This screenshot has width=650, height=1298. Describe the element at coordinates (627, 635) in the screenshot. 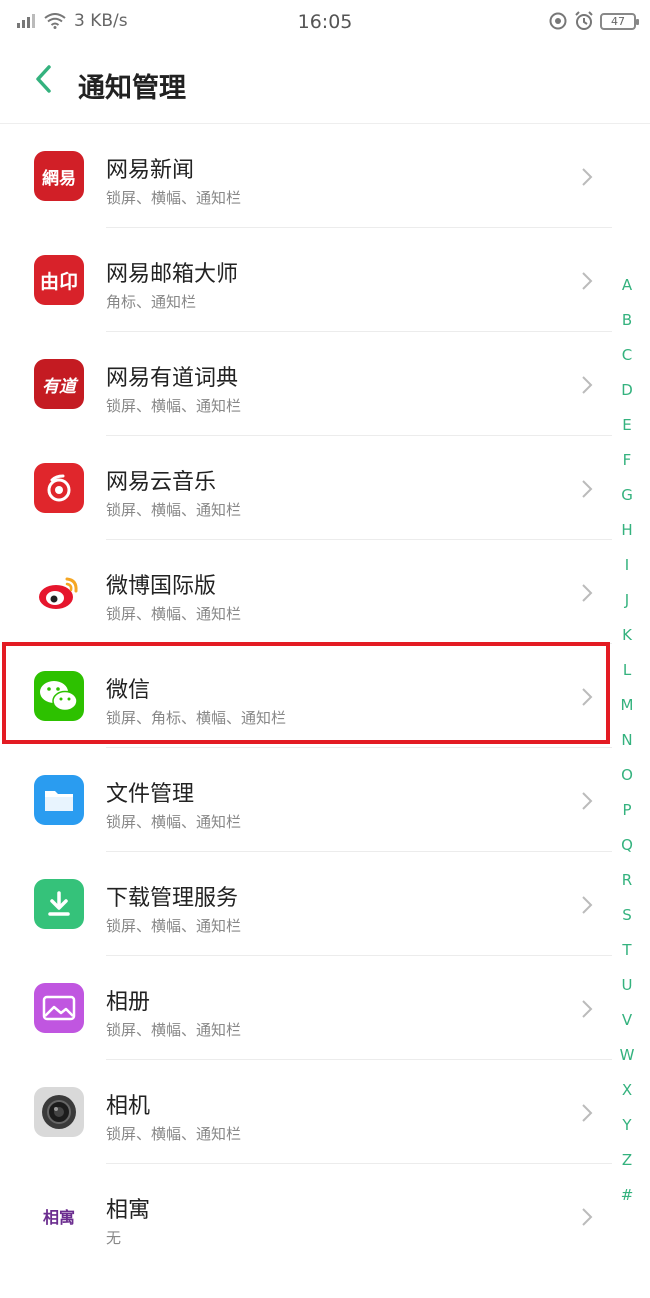

I see `alphabet-index-letter: K` at that location.